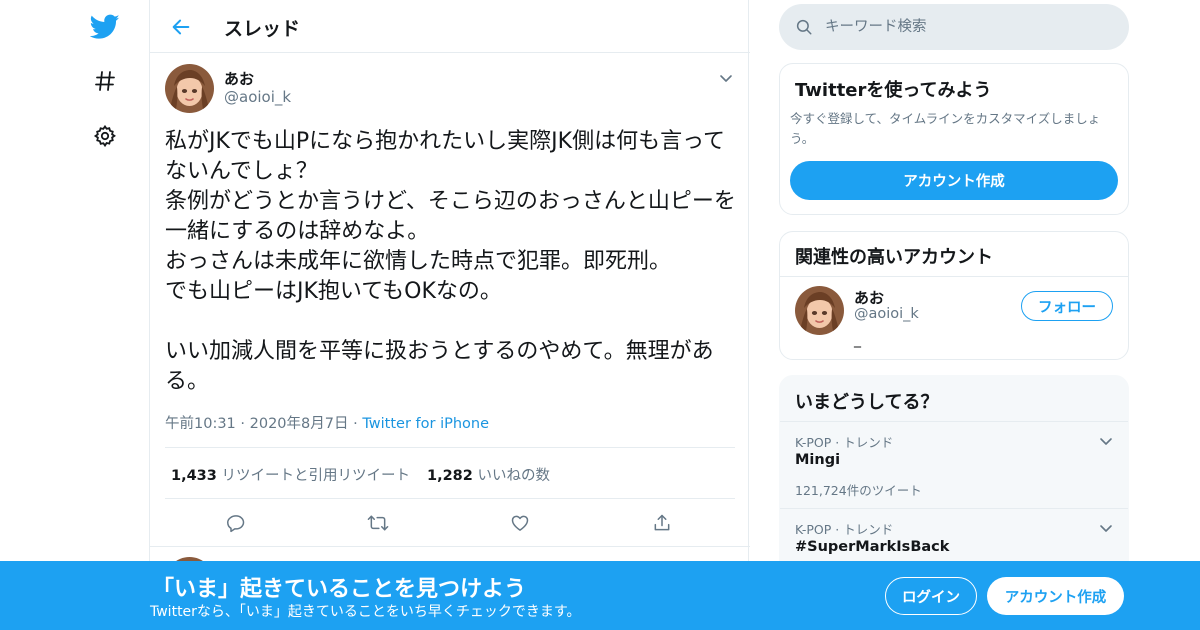  I want to click on retweet-stat: 1,433 リツイートと引用リツイート, so click(290, 474).